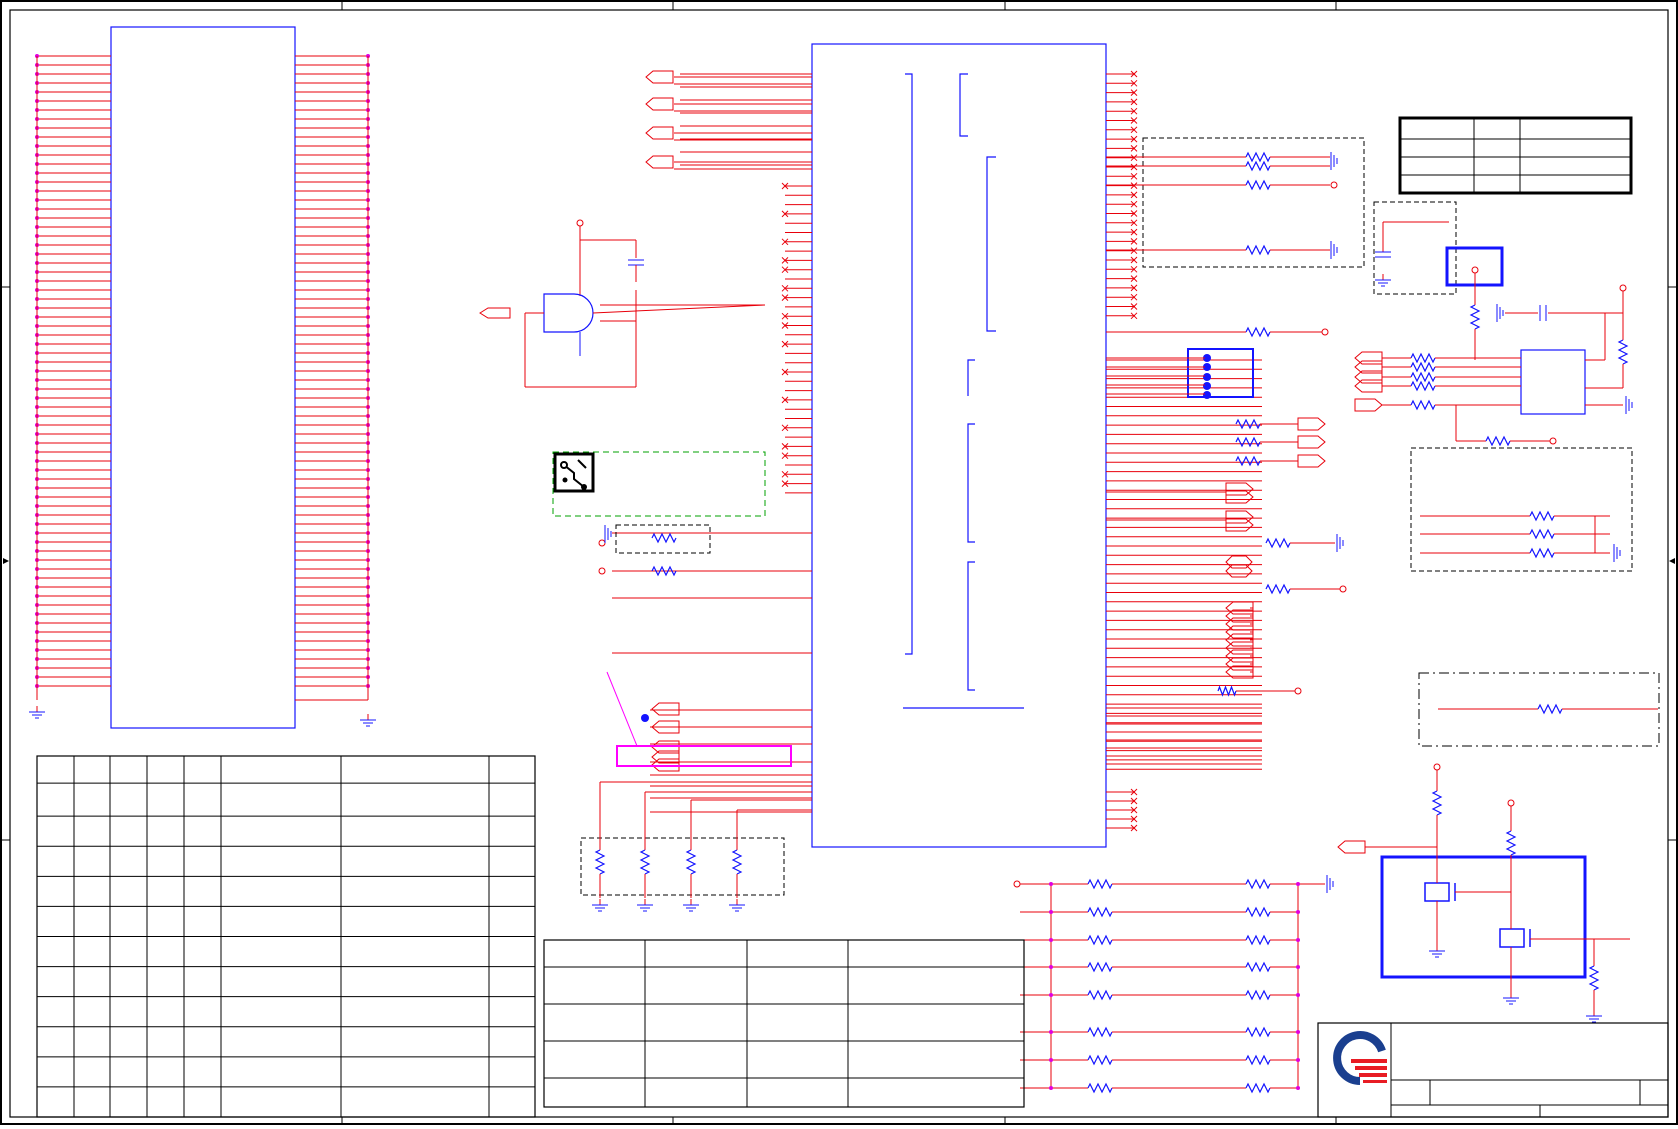 Image resolution: width=1678 pixels, height=1129 pixels. What do you see at coordinates (645, 718) in the screenshot?
I see `junction-dot` at bounding box center [645, 718].